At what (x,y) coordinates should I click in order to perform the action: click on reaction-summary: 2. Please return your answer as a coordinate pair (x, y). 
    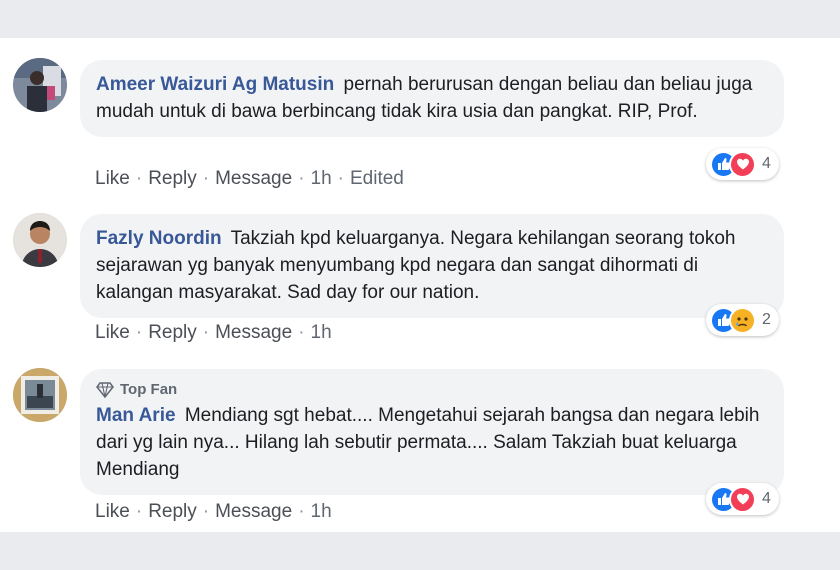
    Looking at the image, I should click on (742, 320).